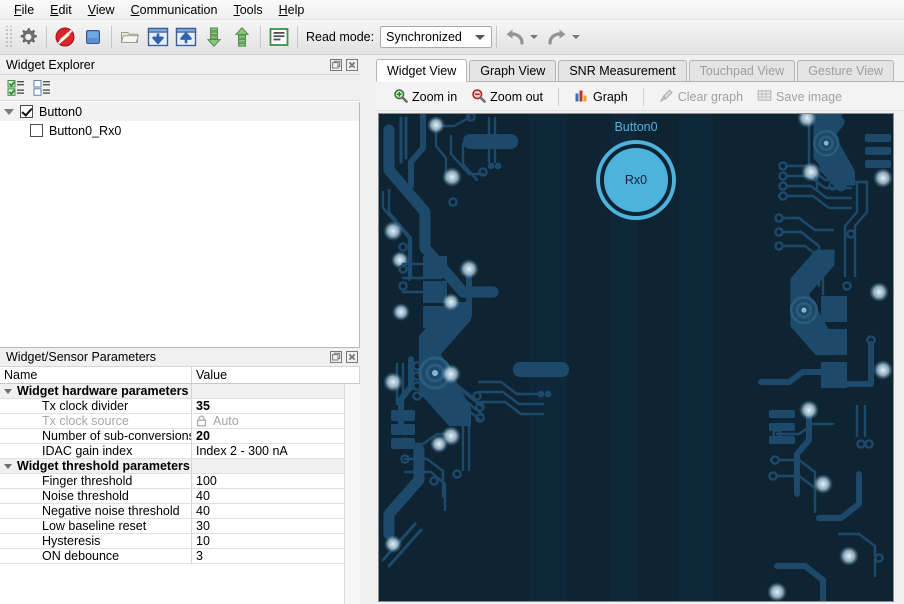  What do you see at coordinates (581, 97) in the screenshot?
I see `graph-icon` at bounding box center [581, 97].